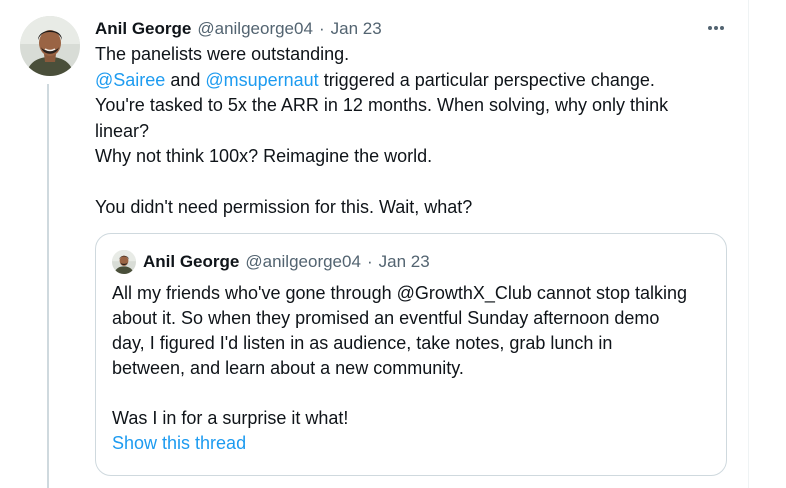 The width and height of the screenshot is (786, 488). I want to click on quoted-tweet-date: Jan 23, so click(404, 261).